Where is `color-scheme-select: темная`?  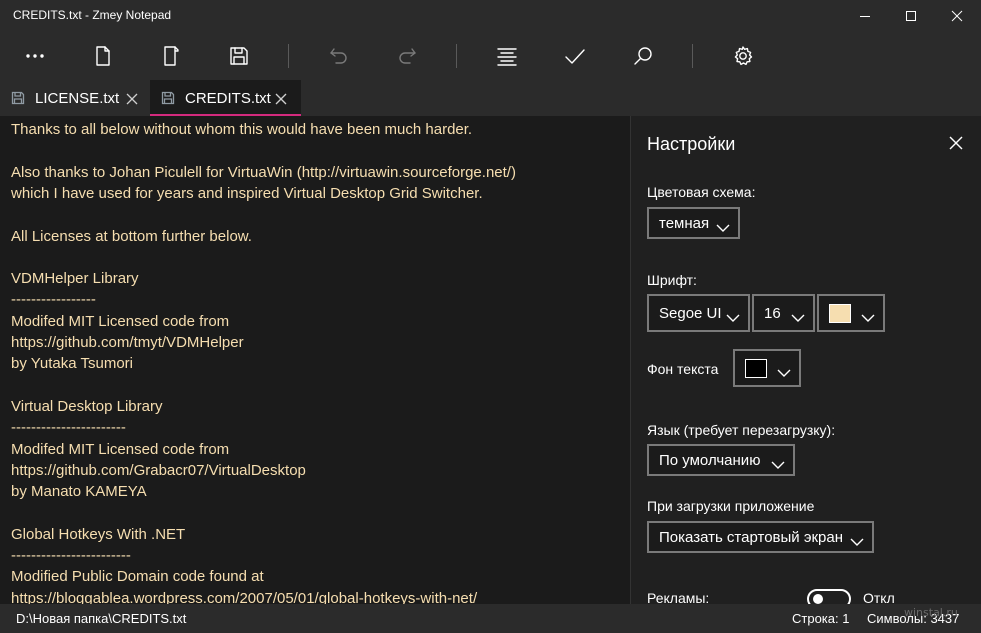 color-scheme-select: темная is located at coordinates (693, 223).